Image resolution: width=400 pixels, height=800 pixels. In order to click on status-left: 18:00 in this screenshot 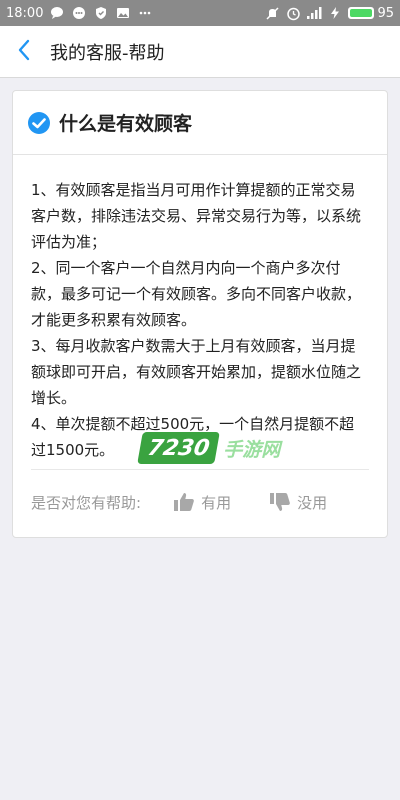, I will do `click(79, 13)`.